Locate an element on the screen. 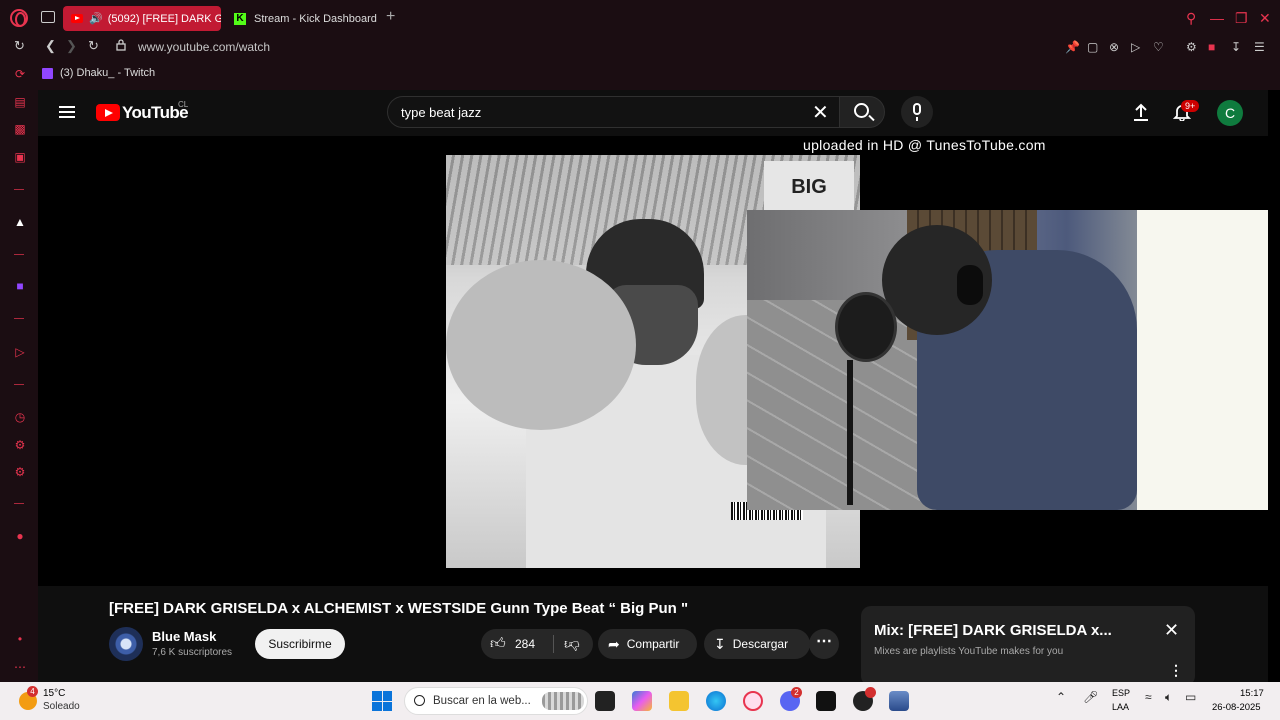 The image size is (1280, 720). weather-badge: 4 is located at coordinates (32, 691).